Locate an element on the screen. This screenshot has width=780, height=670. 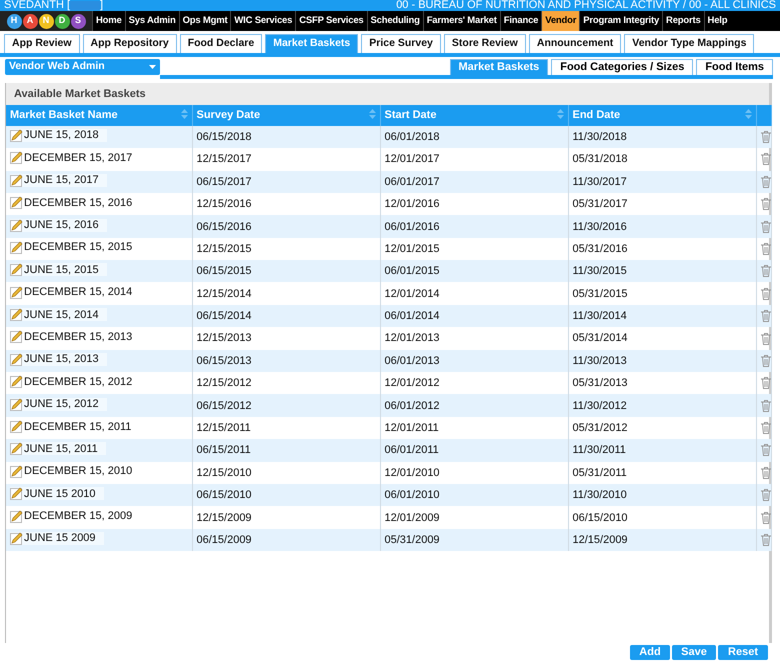
menu-item: Finance is located at coordinates (521, 21).